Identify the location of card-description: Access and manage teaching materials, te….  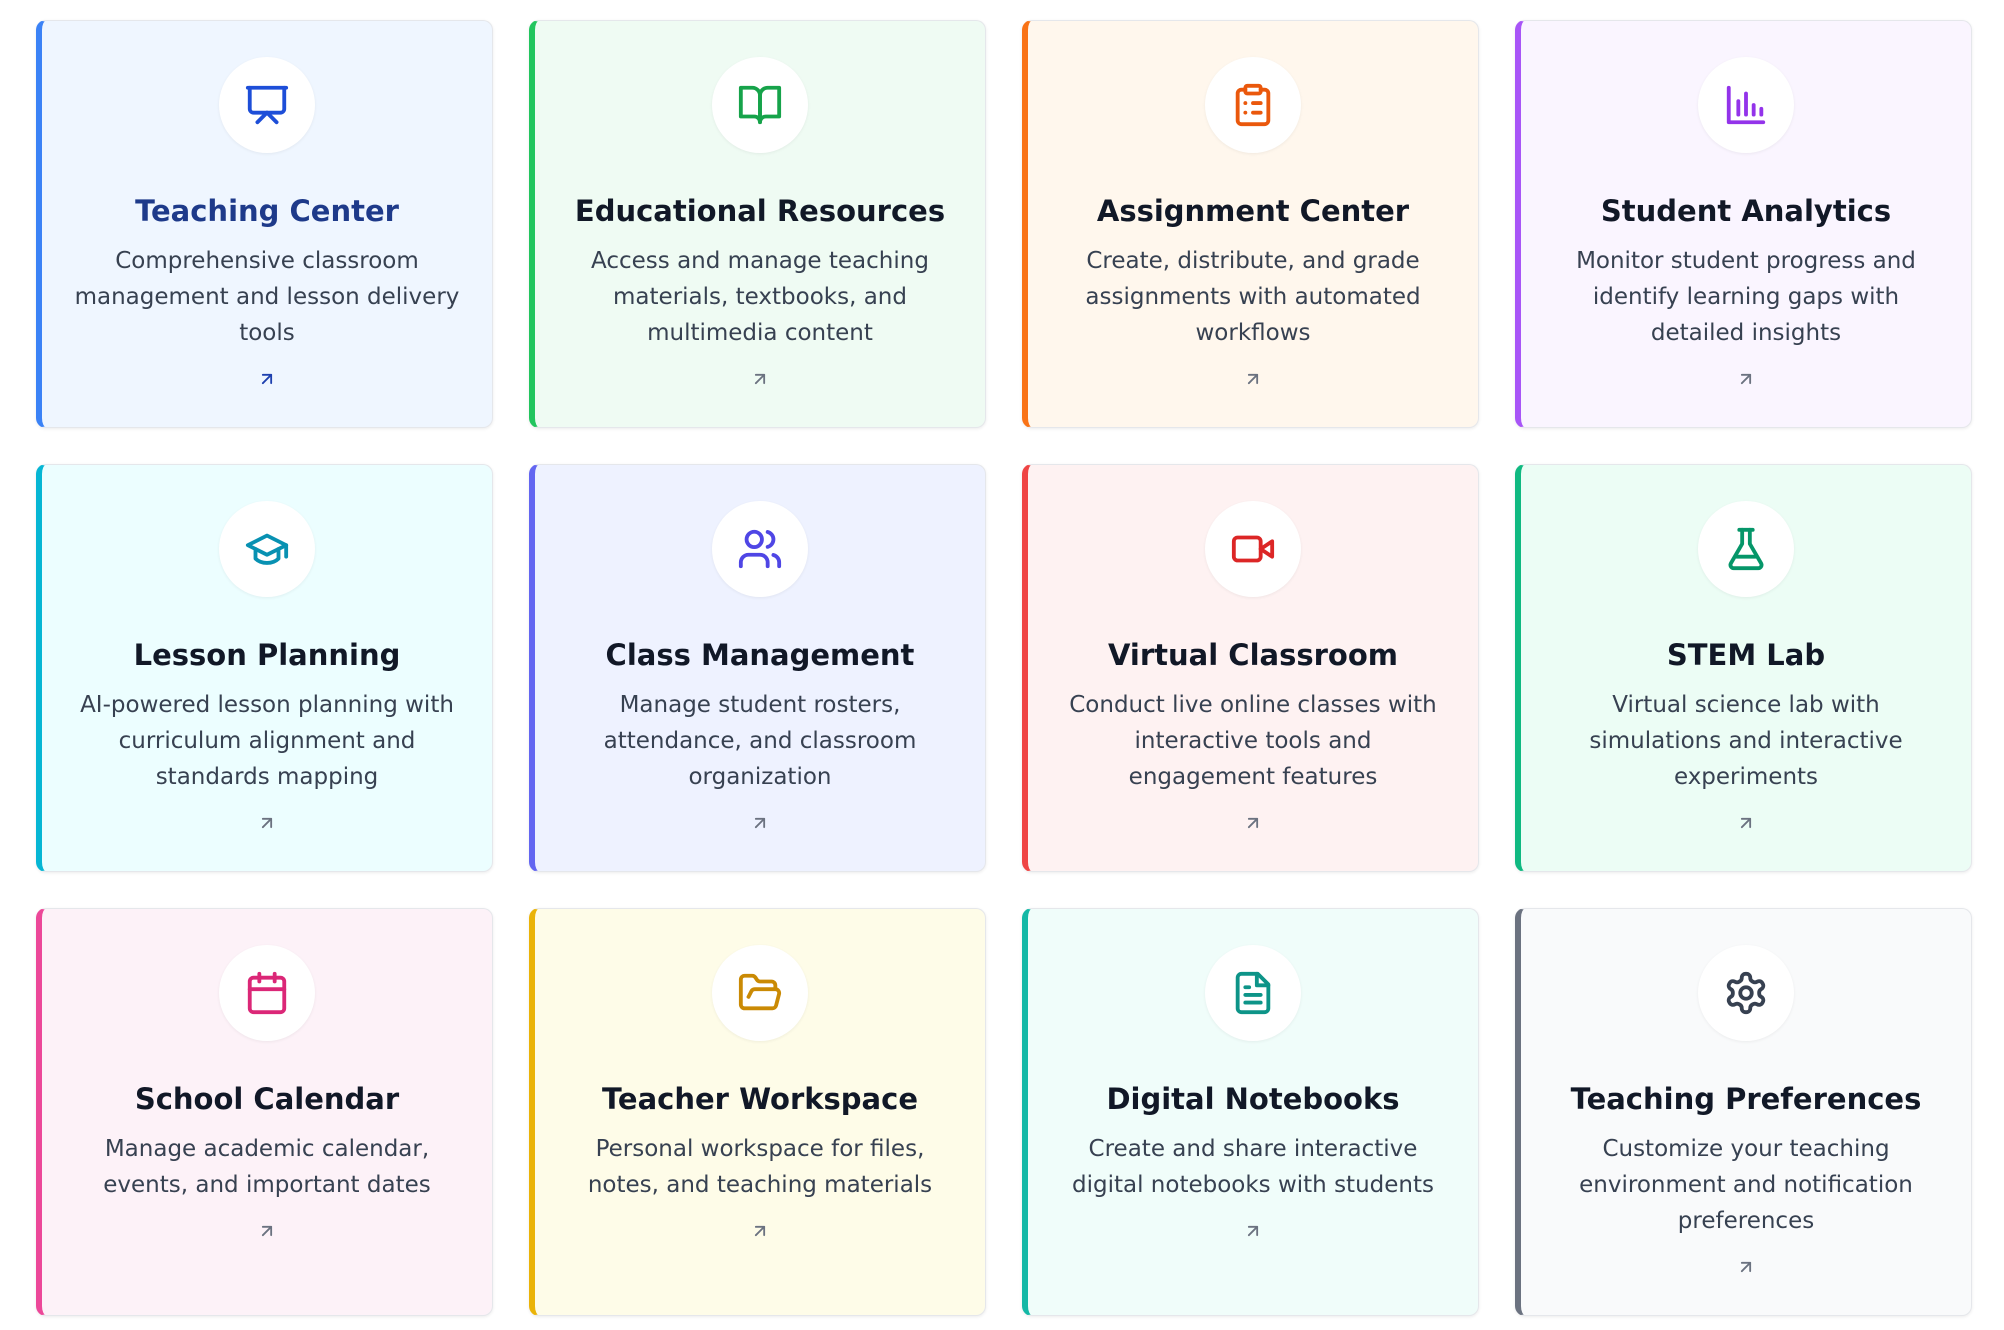
(760, 297).